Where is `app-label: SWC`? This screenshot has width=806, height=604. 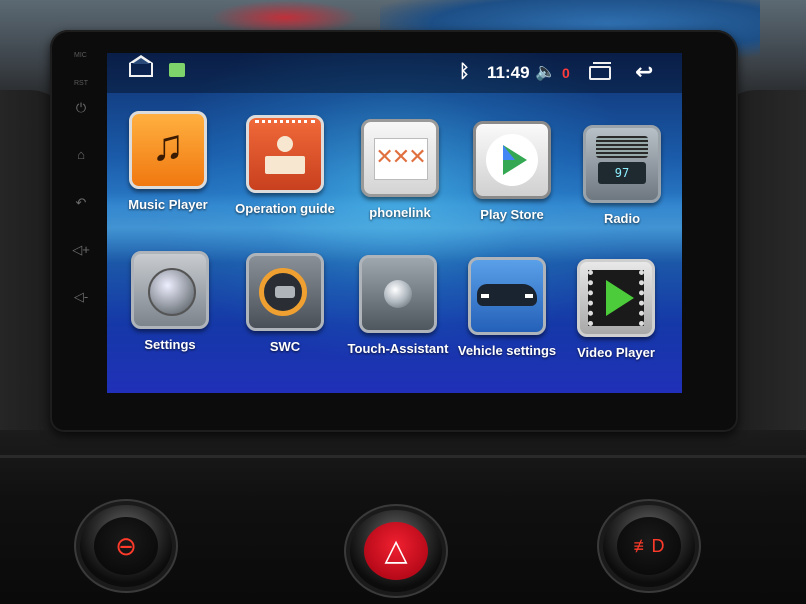
app-label: SWC is located at coordinates (285, 346).